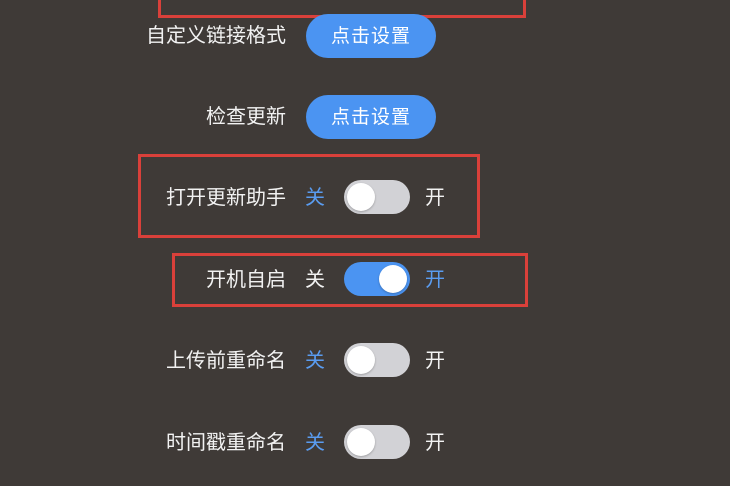 This screenshot has width=730, height=486. I want to click on timestamp-rename-off-label: 关, so click(315, 442).